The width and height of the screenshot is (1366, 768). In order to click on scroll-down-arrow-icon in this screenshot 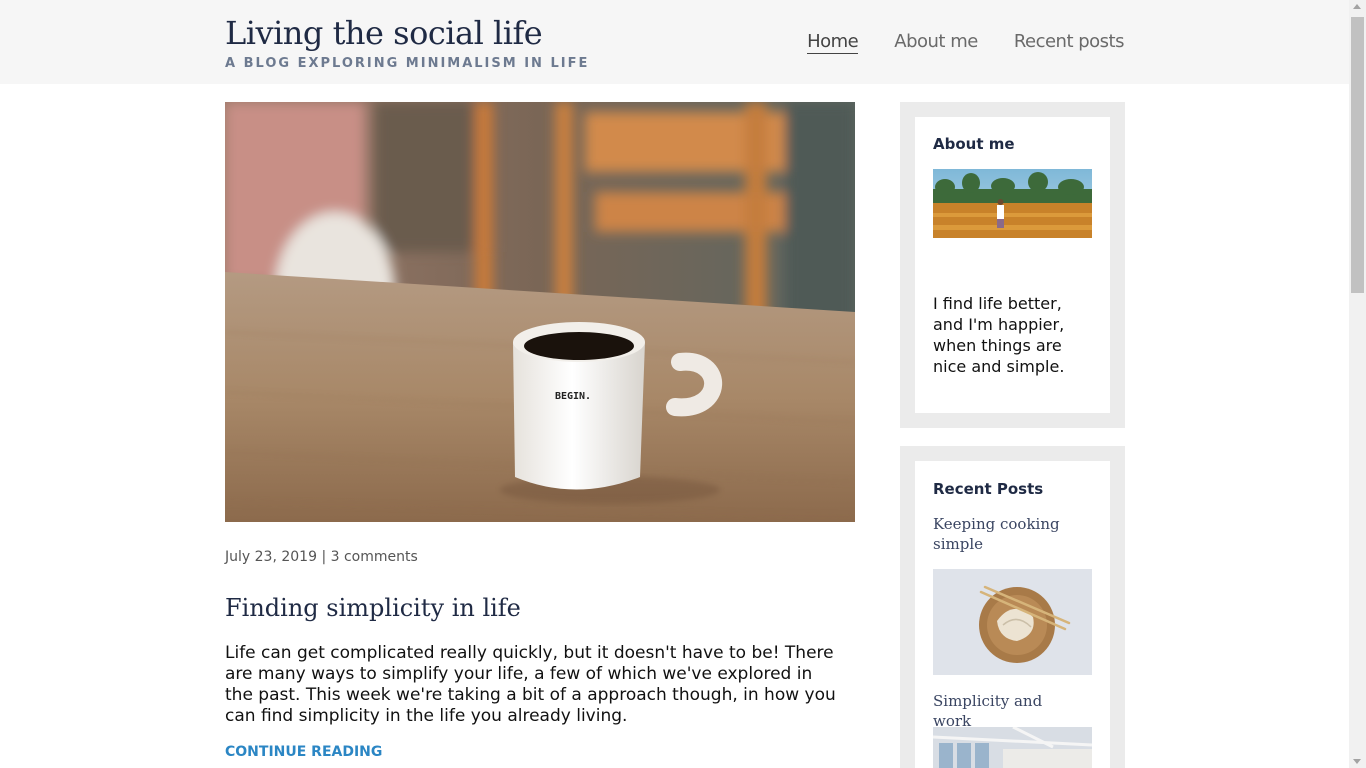, I will do `click(1357, 761)`.